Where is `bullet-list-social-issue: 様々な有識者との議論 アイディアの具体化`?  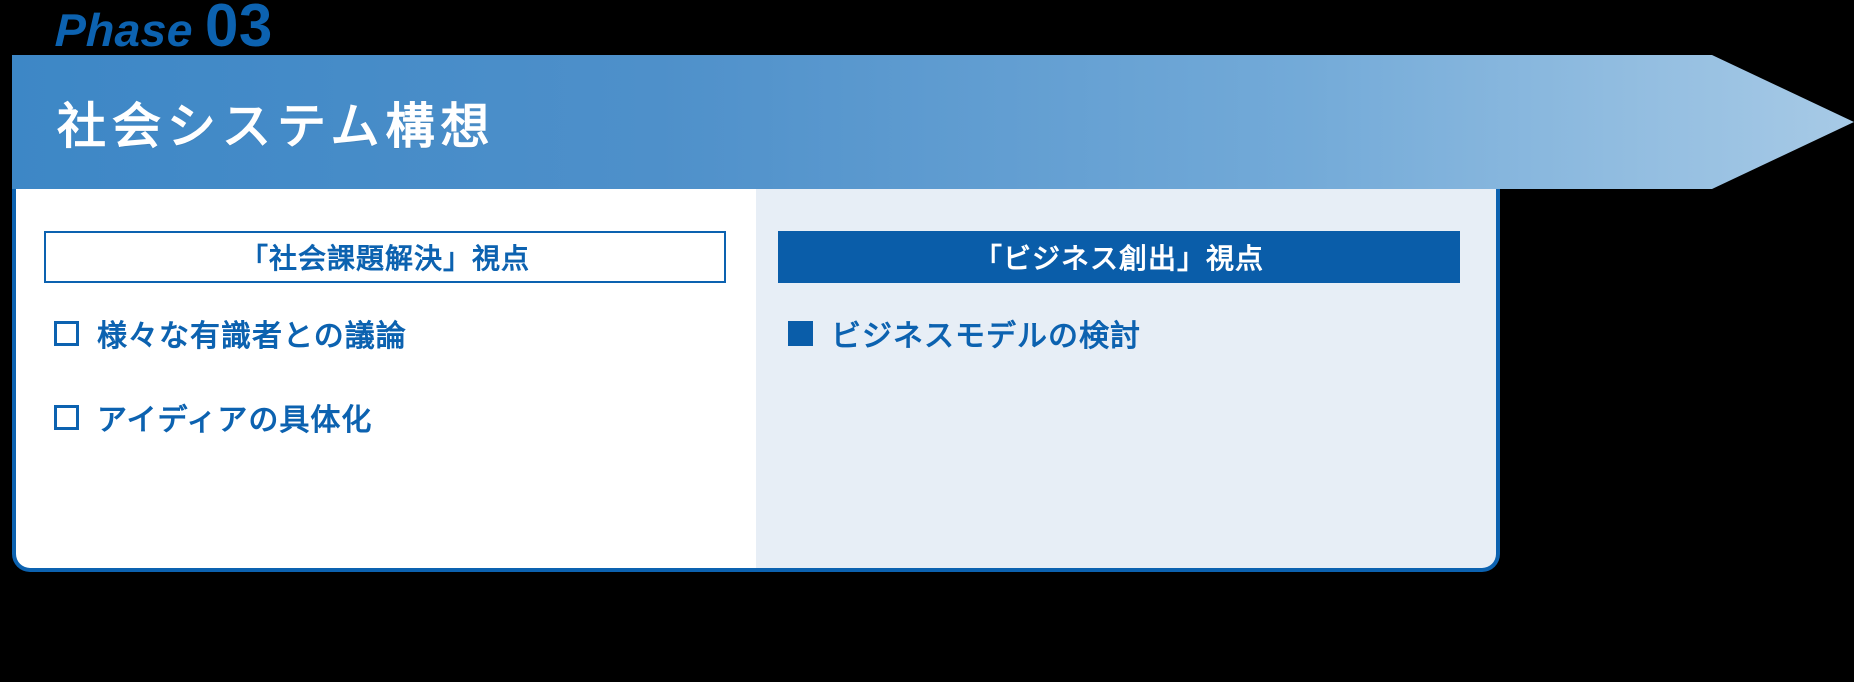
bullet-list-social-issue: 様々な有識者との議論 アイディアの具体化 is located at coordinates (230, 375).